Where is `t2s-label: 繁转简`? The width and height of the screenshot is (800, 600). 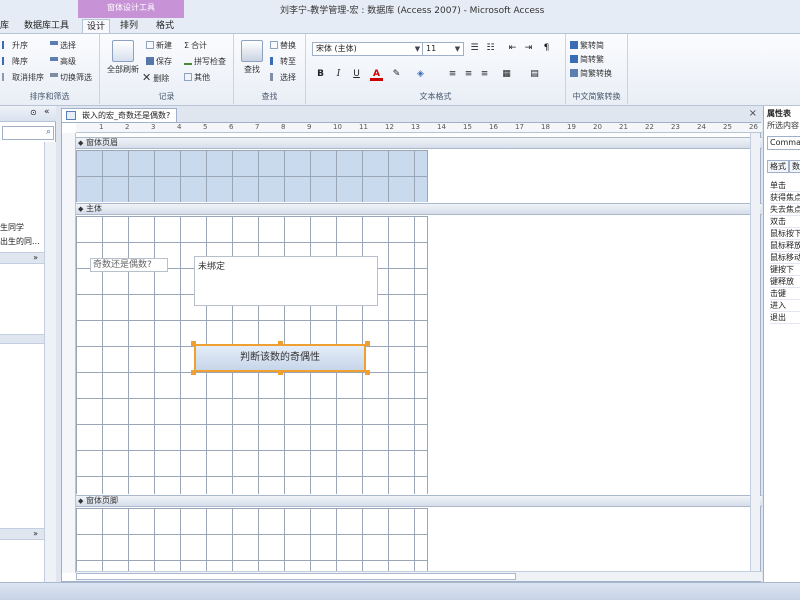
t2s-label: 繁转简 is located at coordinates (592, 45).